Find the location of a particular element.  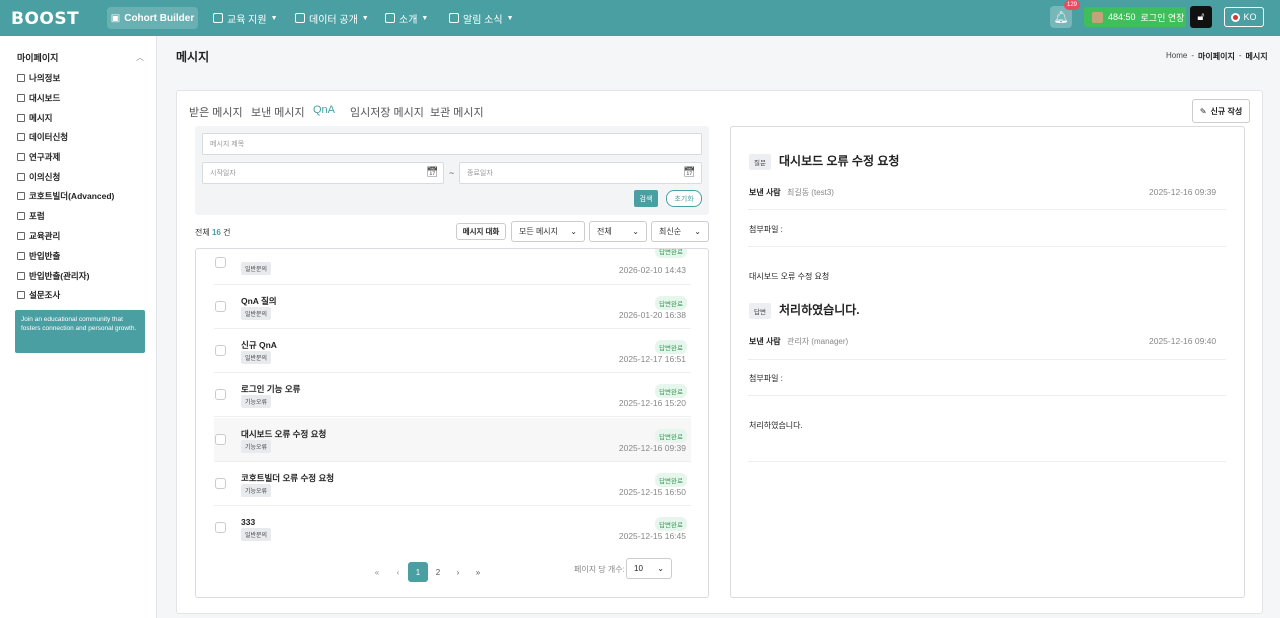

cohort-builder-button: ▣ Cohort Builder is located at coordinates (152, 18).